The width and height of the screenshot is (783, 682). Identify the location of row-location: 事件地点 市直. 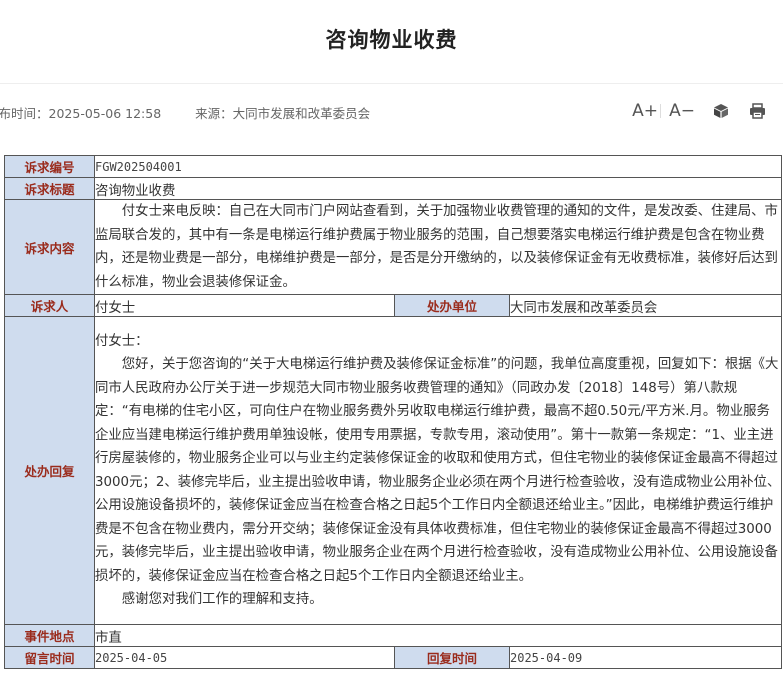
(393, 635).